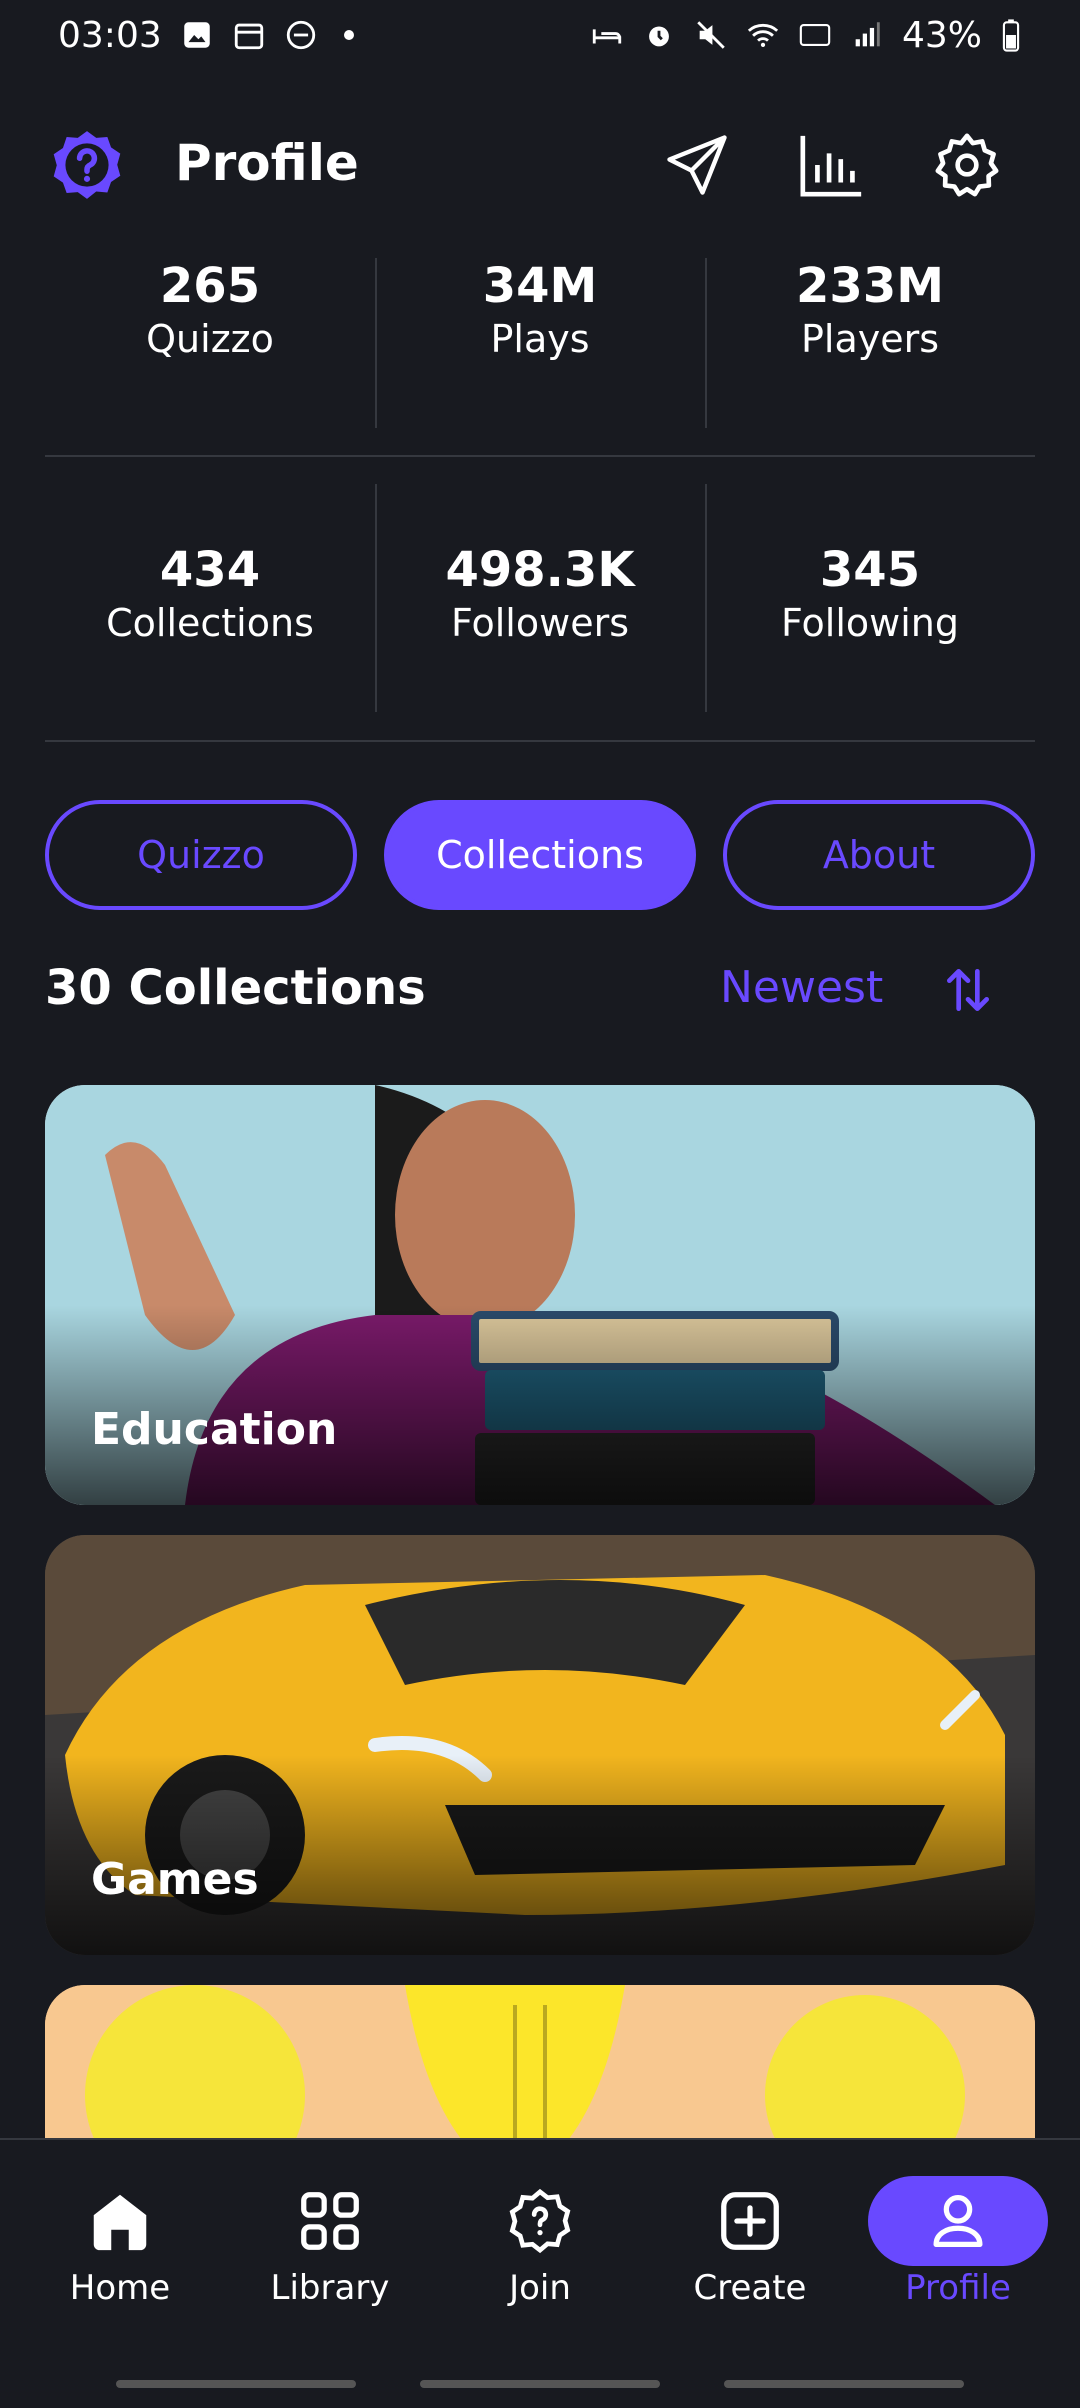 The width and height of the screenshot is (1080, 2408). Describe the element at coordinates (540, 35) in the screenshot. I see `status-bar: 03:03 43%` at that location.